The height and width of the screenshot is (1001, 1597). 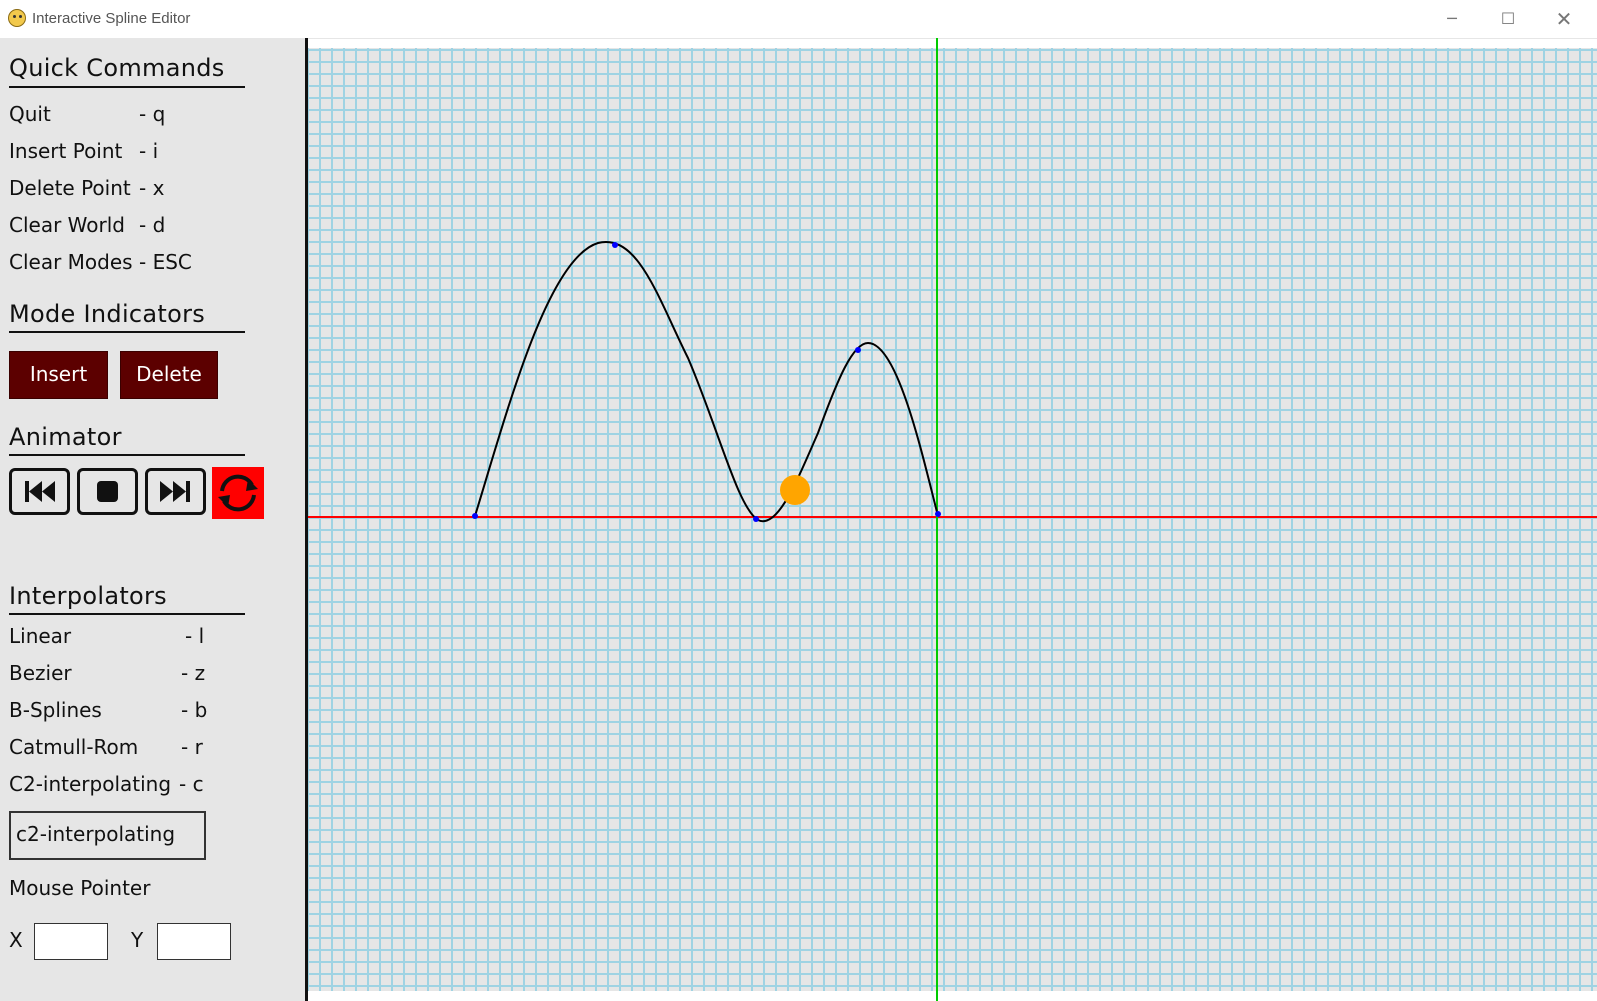 I want to click on close-button: ✕, so click(x=1564, y=19).